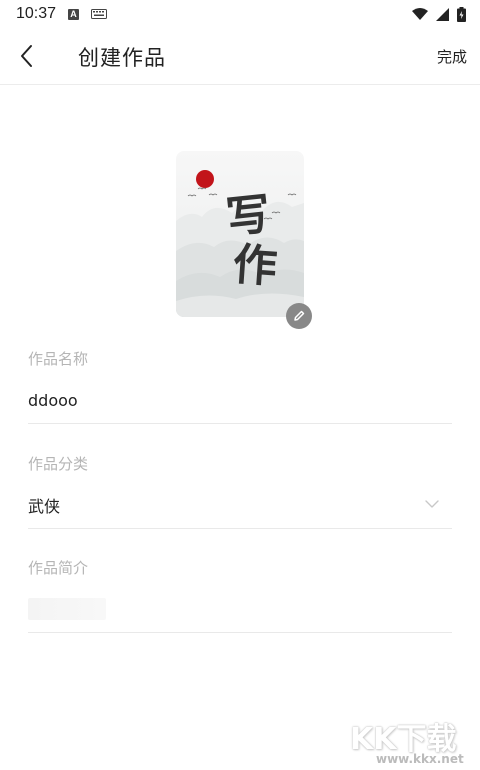 The image size is (480, 770). Describe the element at coordinates (122, 58) in the screenshot. I see `page-title: 创建作品` at that location.